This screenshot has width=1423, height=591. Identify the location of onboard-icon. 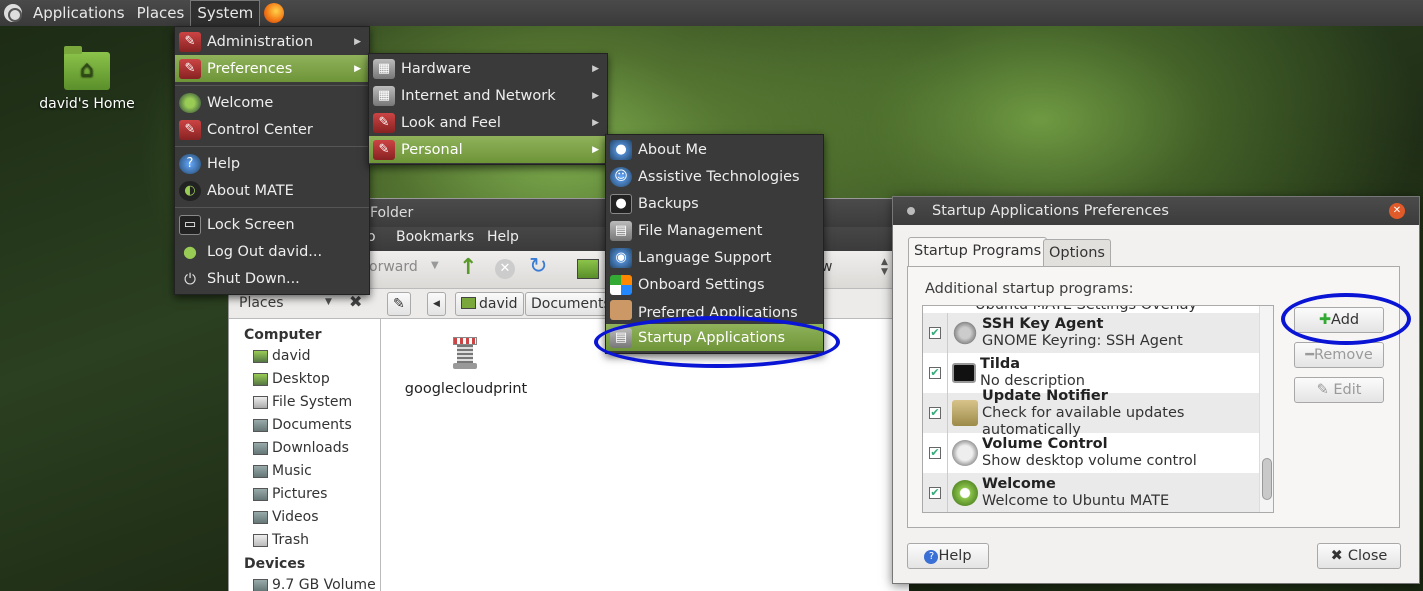
(621, 284).